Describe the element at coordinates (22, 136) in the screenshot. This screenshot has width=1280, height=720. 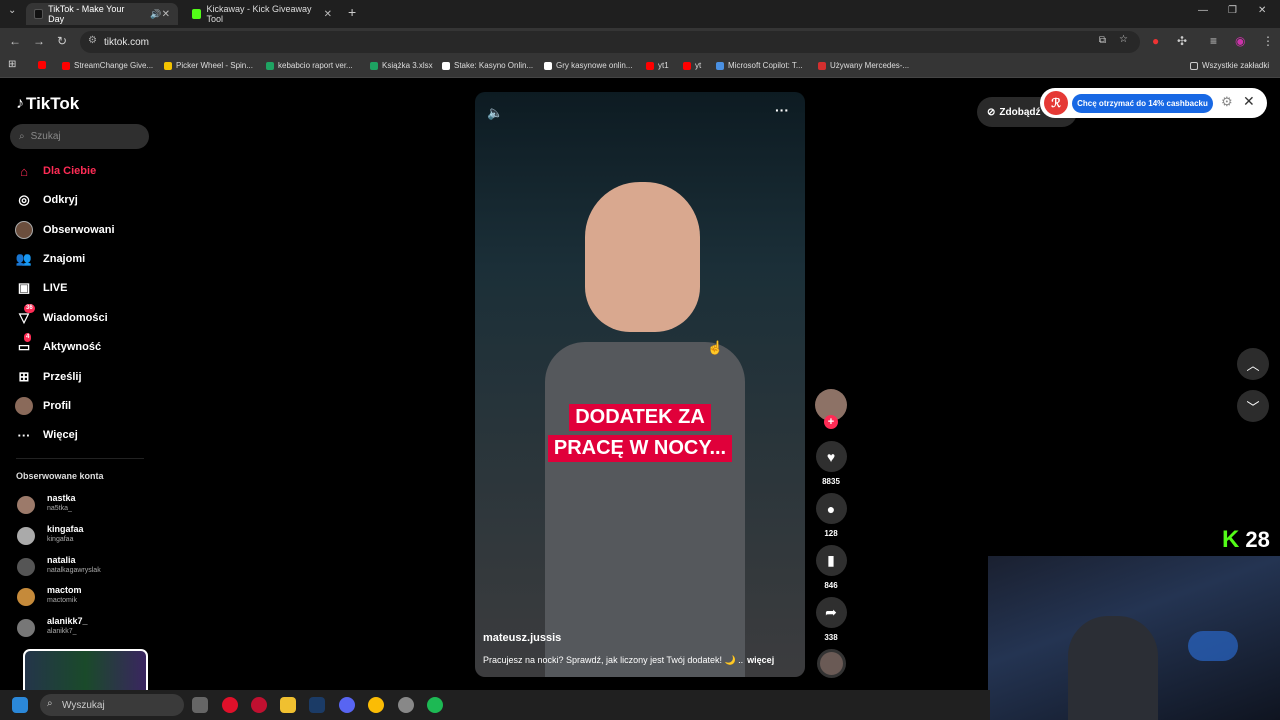
I see `search-icon: ⌕` at that location.